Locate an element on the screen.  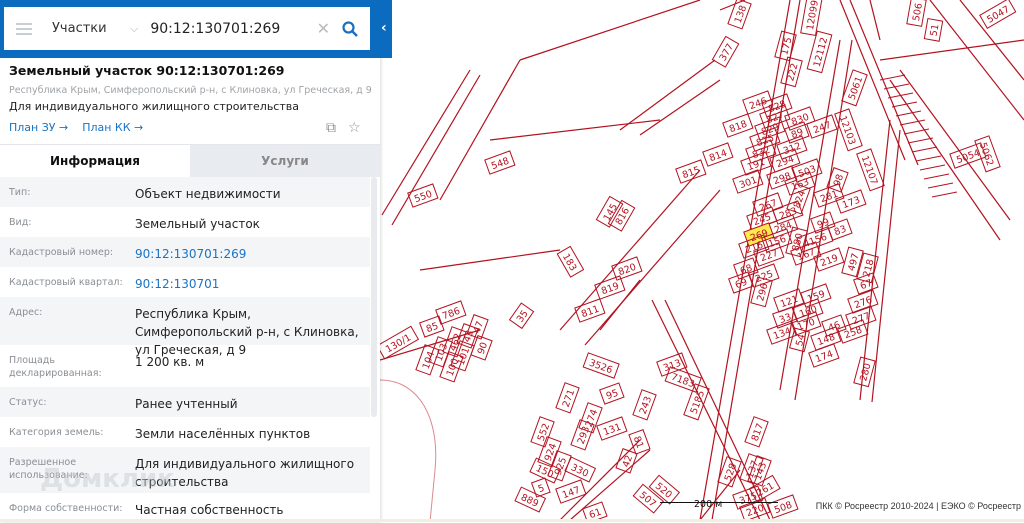
parcel: 85 is located at coordinates (432, 326).